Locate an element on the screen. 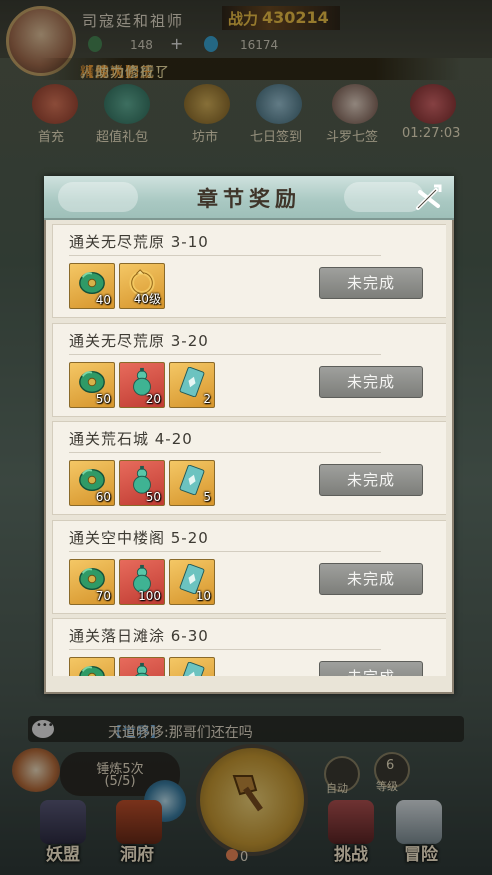 This screenshot has height=875, width=492. reward-item-gourd: 50 is located at coordinates (142, 483).